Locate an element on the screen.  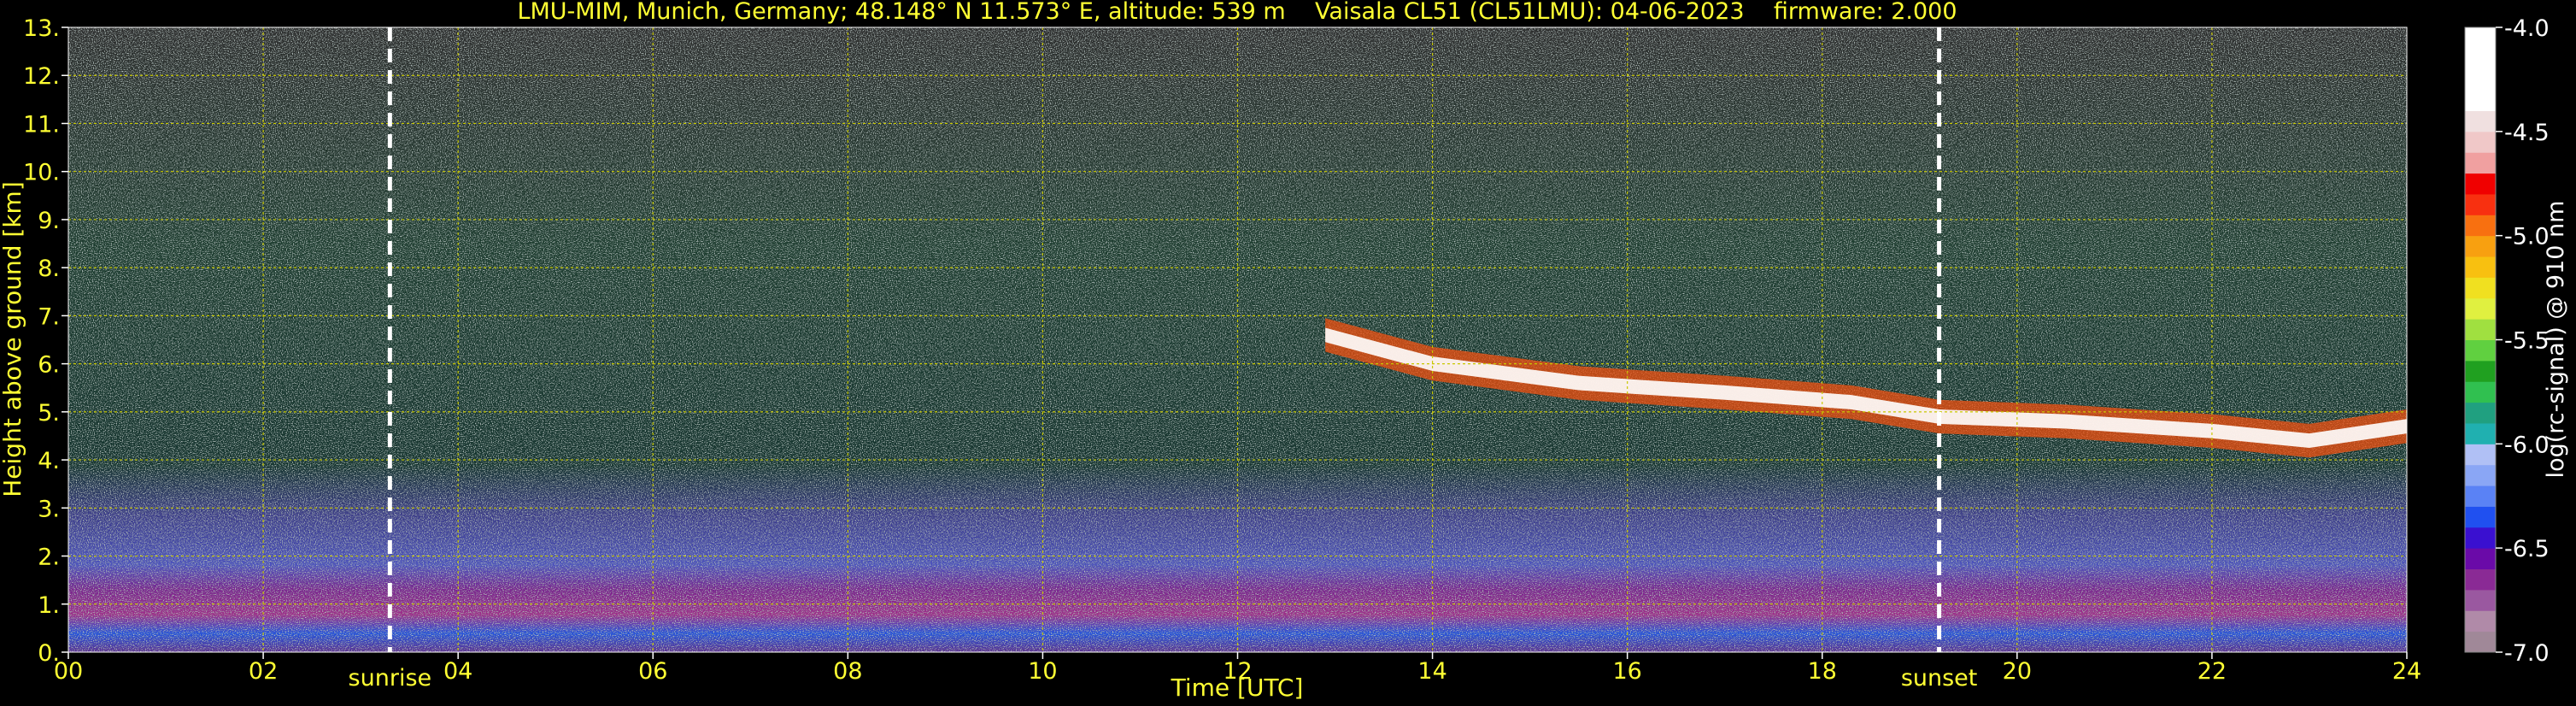
y-tick-label: 10. is located at coordinates (41, 173).